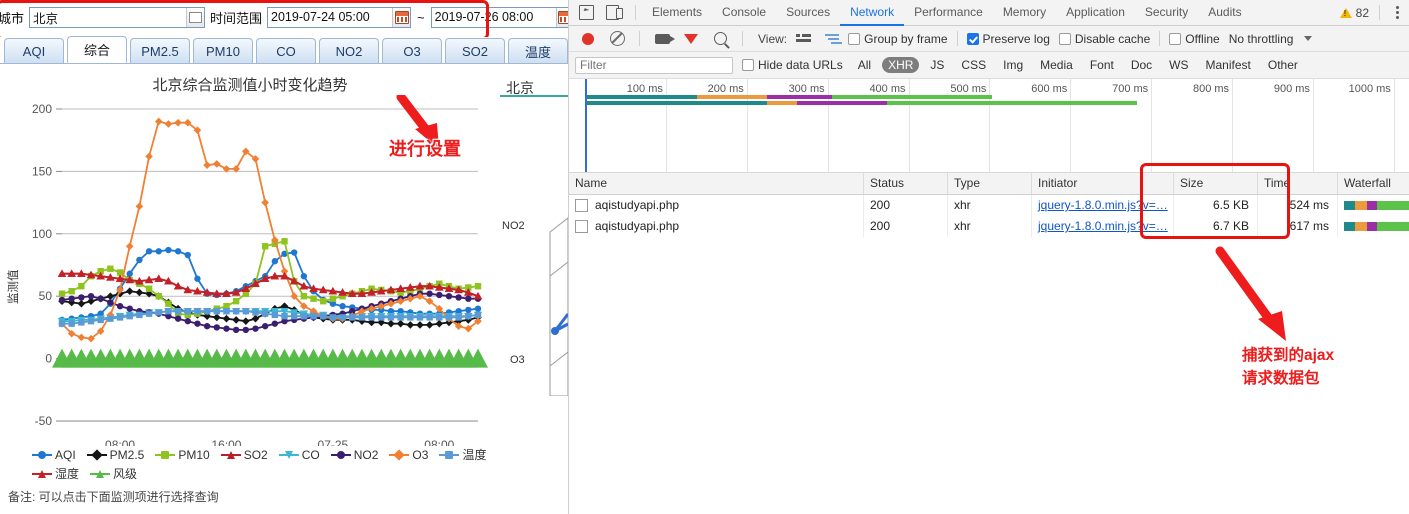  What do you see at coordinates (901, 65) in the screenshot?
I see `filter-type-xhr: XHR` at bounding box center [901, 65].